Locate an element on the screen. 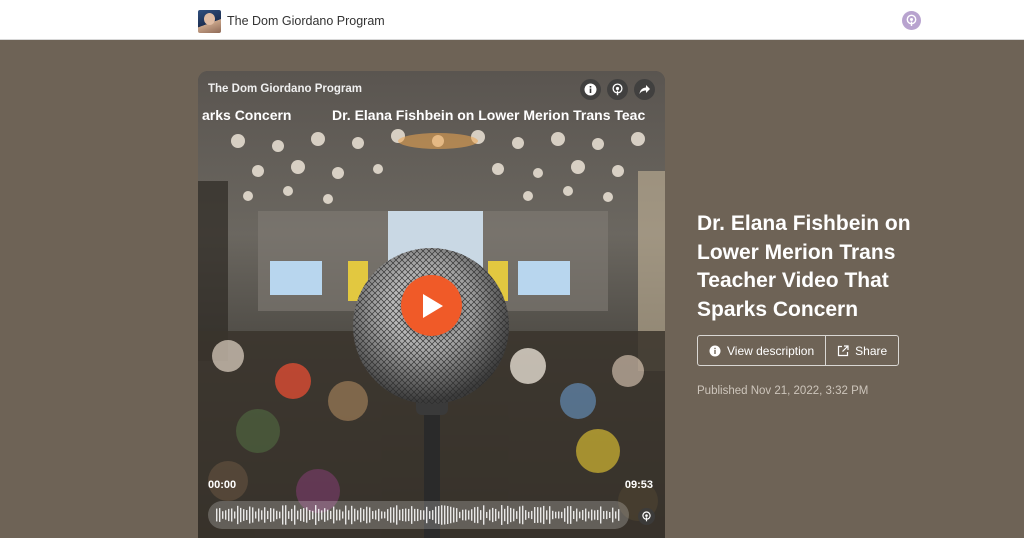 The height and width of the screenshot is (538, 1024). external-share-icon is located at coordinates (843, 350).